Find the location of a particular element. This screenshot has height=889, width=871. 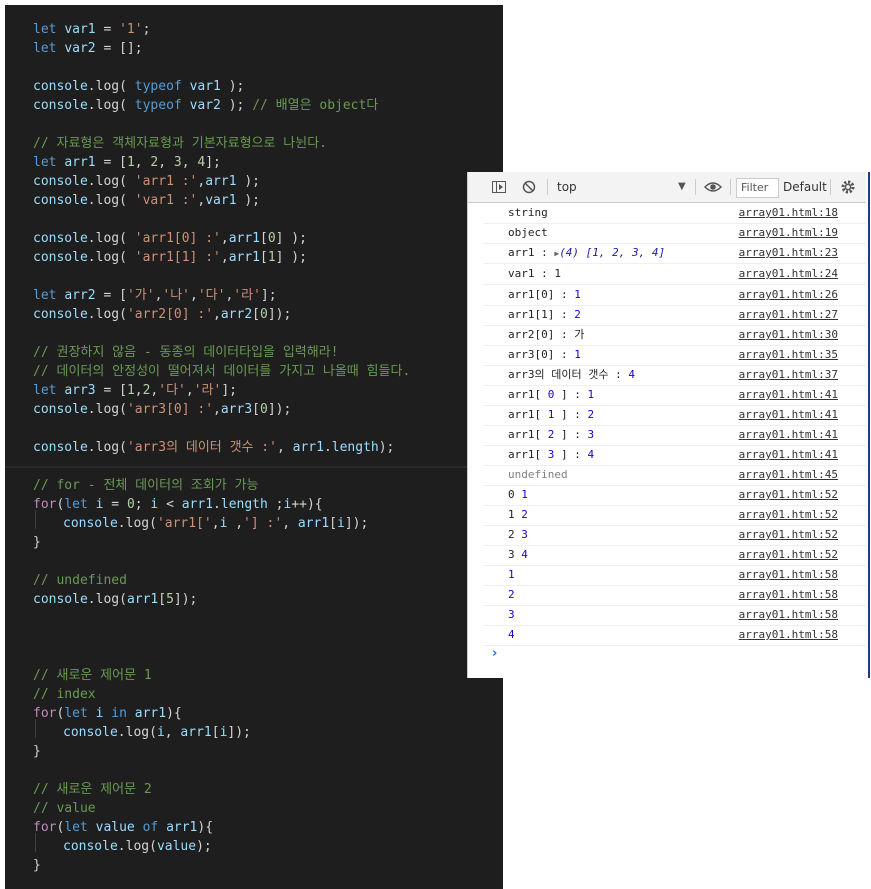

code-line: console.log( 'var1 :',var1 ); is located at coordinates (146, 200).